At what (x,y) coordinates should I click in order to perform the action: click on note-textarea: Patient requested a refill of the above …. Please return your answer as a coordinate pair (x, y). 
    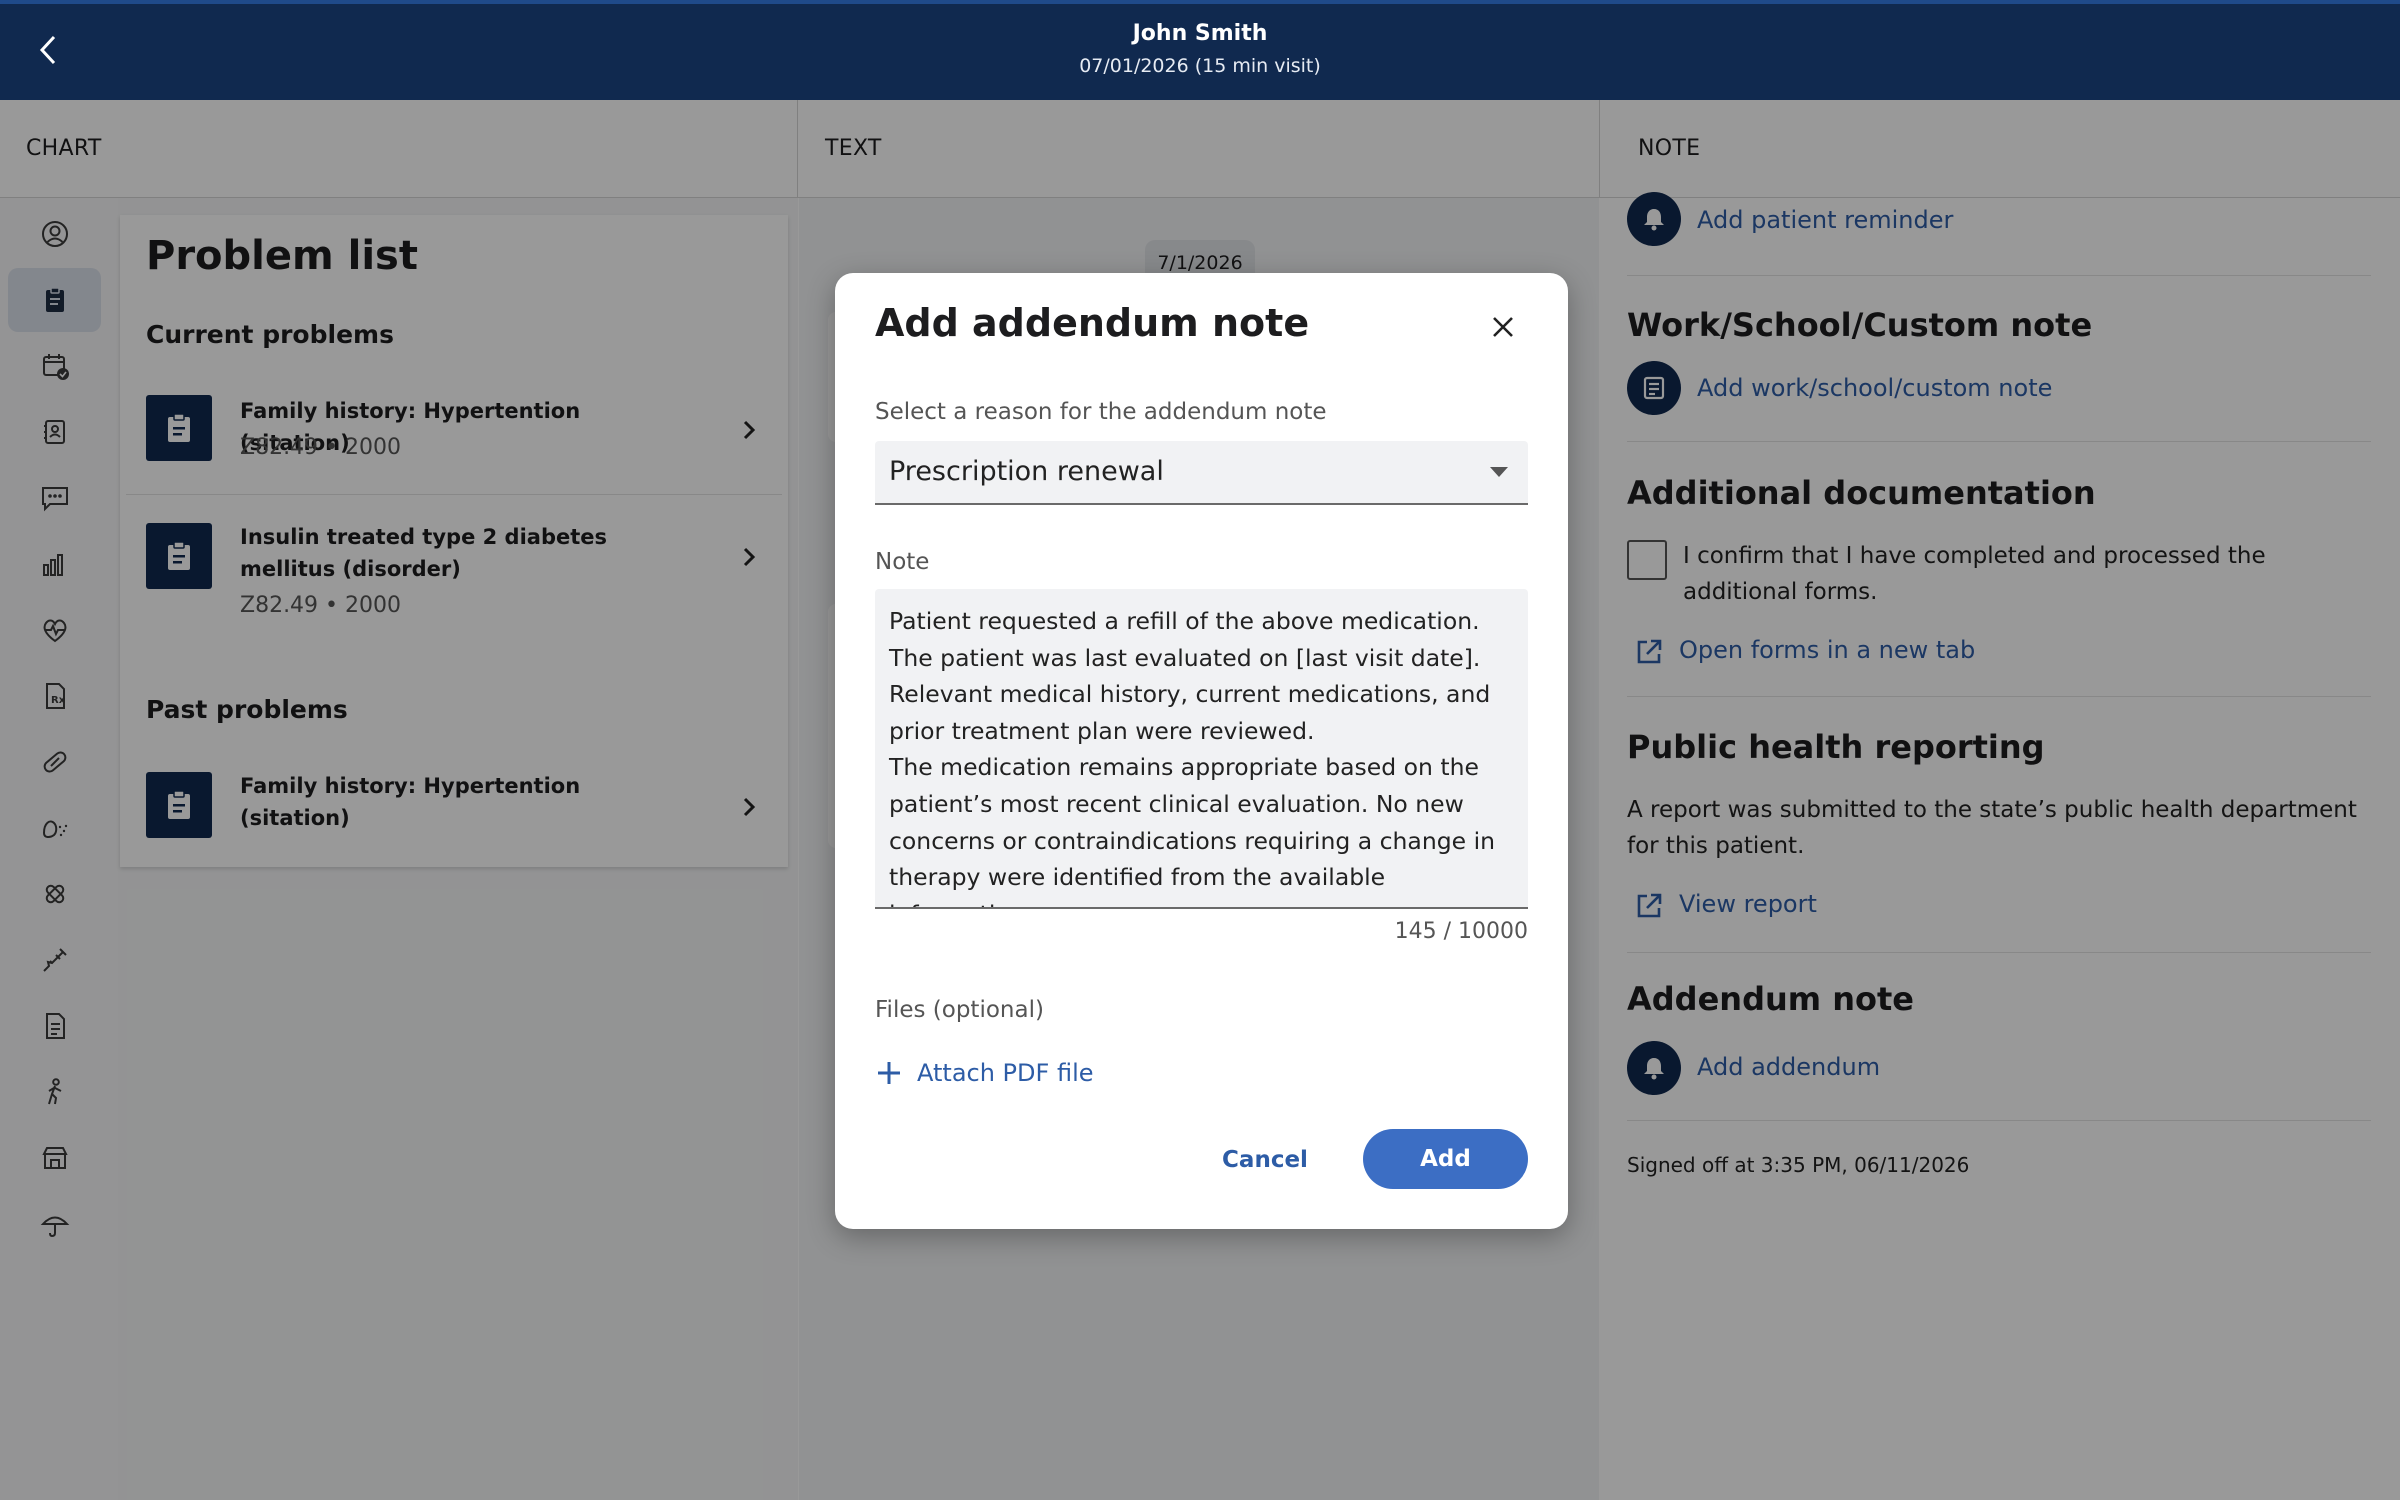
    Looking at the image, I should click on (1201, 749).